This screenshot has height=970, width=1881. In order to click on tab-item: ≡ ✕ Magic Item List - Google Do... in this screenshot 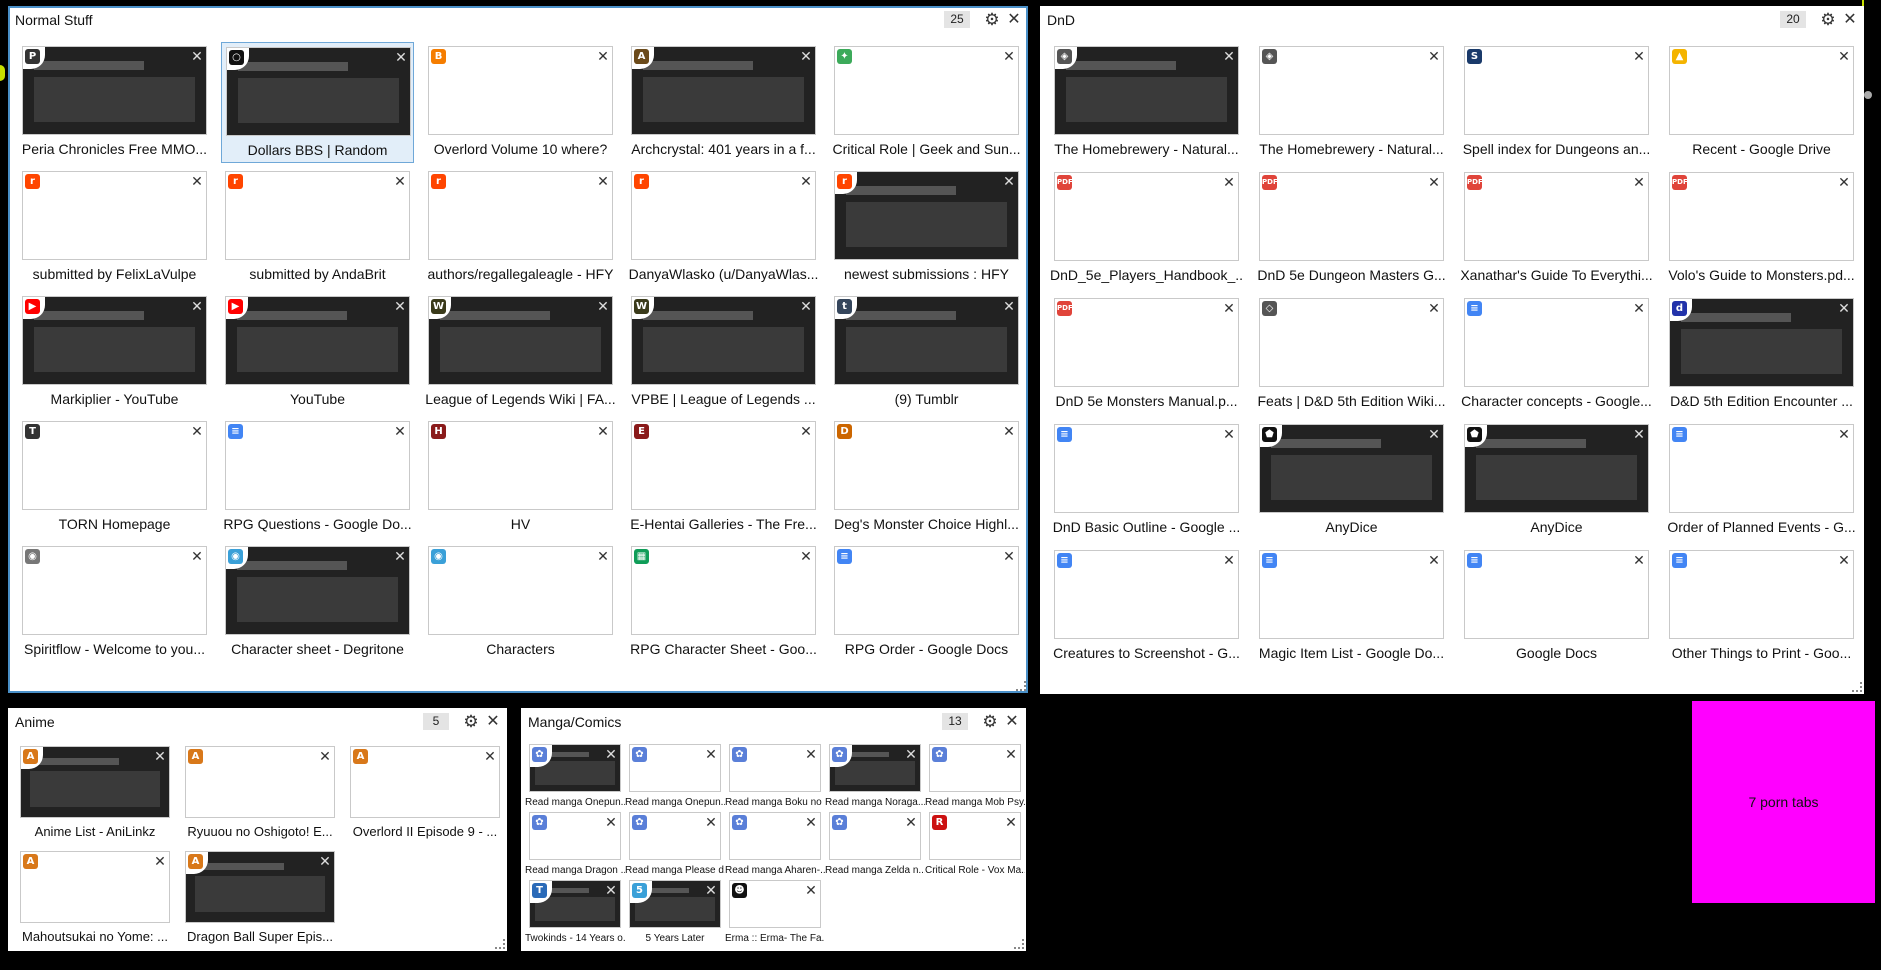, I will do `click(1351, 606)`.